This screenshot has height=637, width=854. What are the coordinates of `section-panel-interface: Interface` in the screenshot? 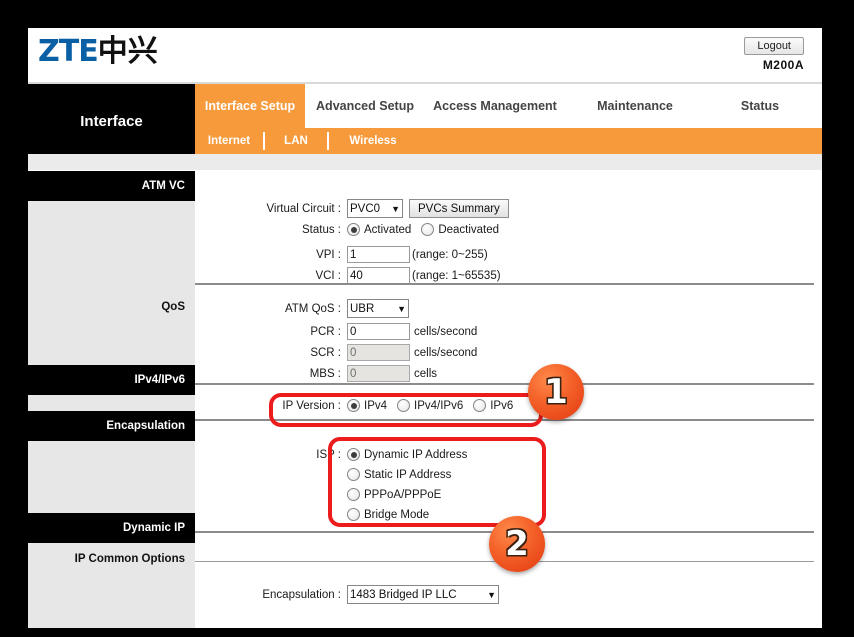 It's located at (111, 119).